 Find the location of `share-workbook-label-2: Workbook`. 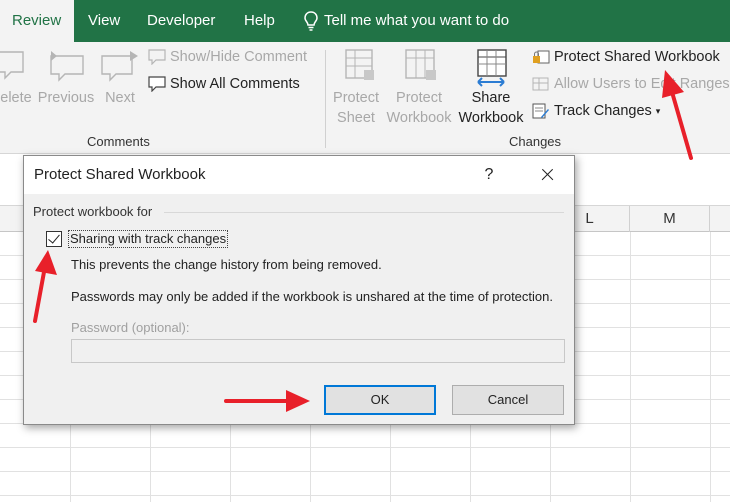

share-workbook-label-2: Workbook is located at coordinates (491, 118).